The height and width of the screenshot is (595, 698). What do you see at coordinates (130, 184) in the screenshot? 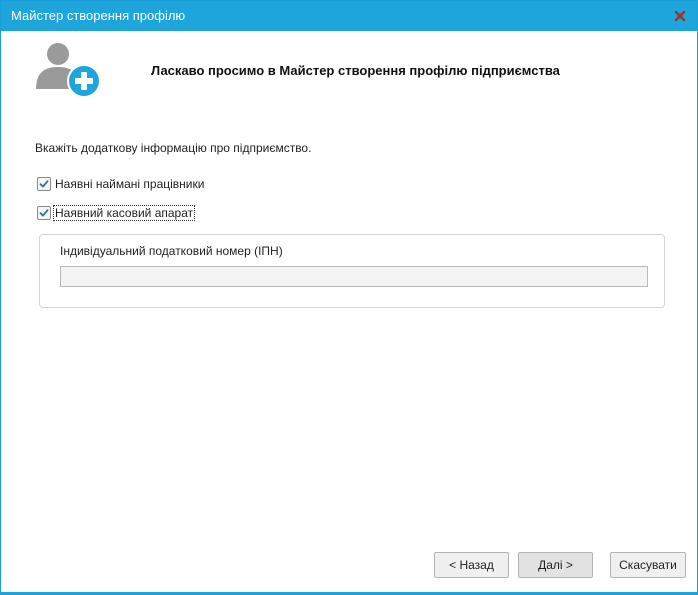
I see `checkbox-employees-label: Наявні наймані працівники` at bounding box center [130, 184].